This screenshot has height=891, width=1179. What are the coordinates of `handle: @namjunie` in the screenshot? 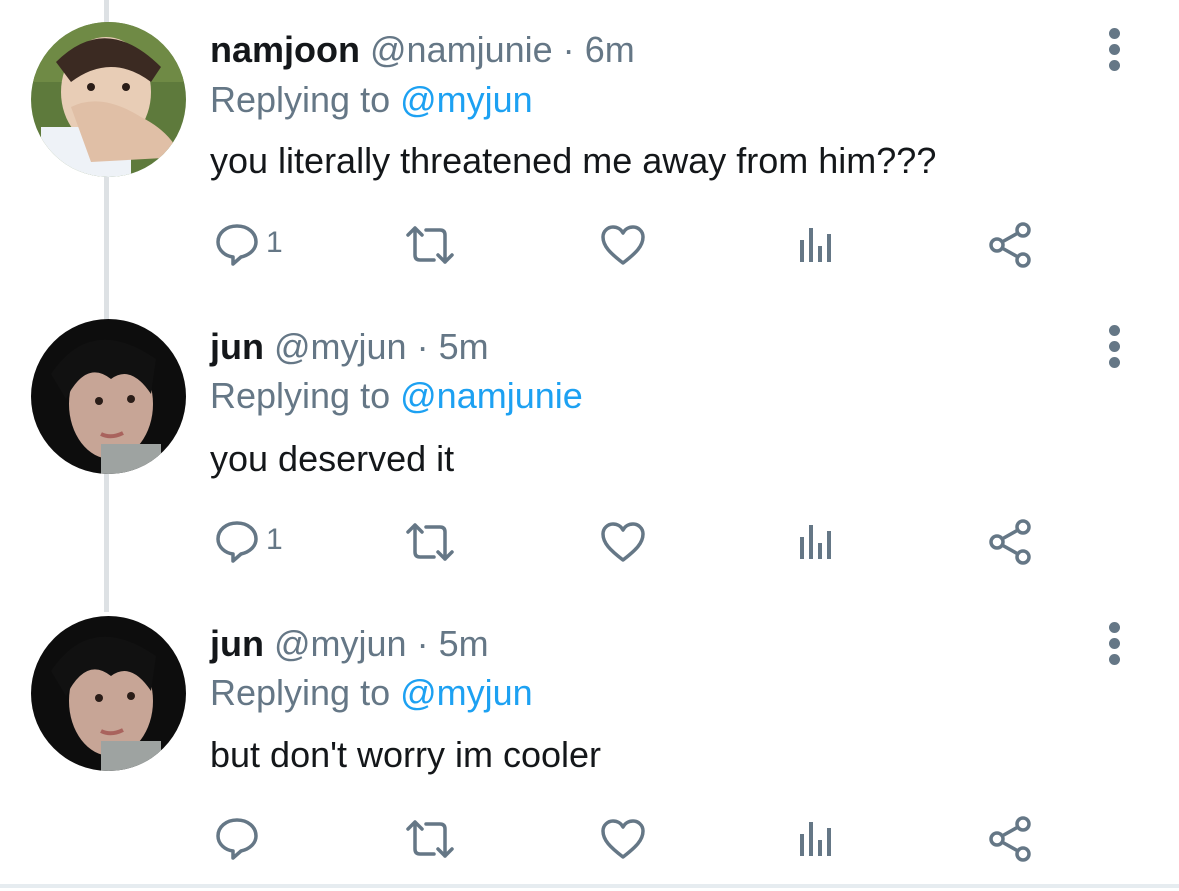 It's located at (461, 49).